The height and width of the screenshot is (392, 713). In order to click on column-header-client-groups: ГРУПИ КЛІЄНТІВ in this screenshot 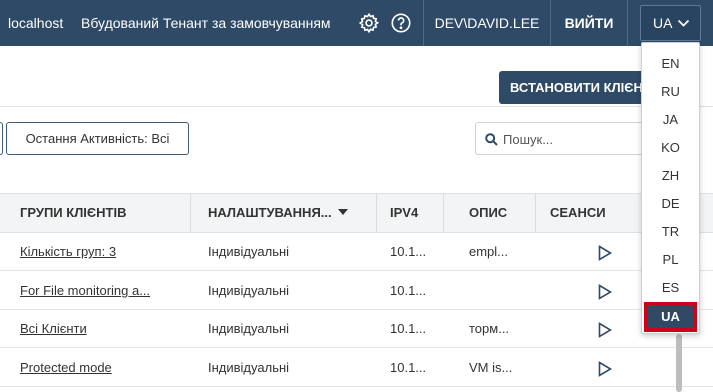, I will do `click(67, 213)`.